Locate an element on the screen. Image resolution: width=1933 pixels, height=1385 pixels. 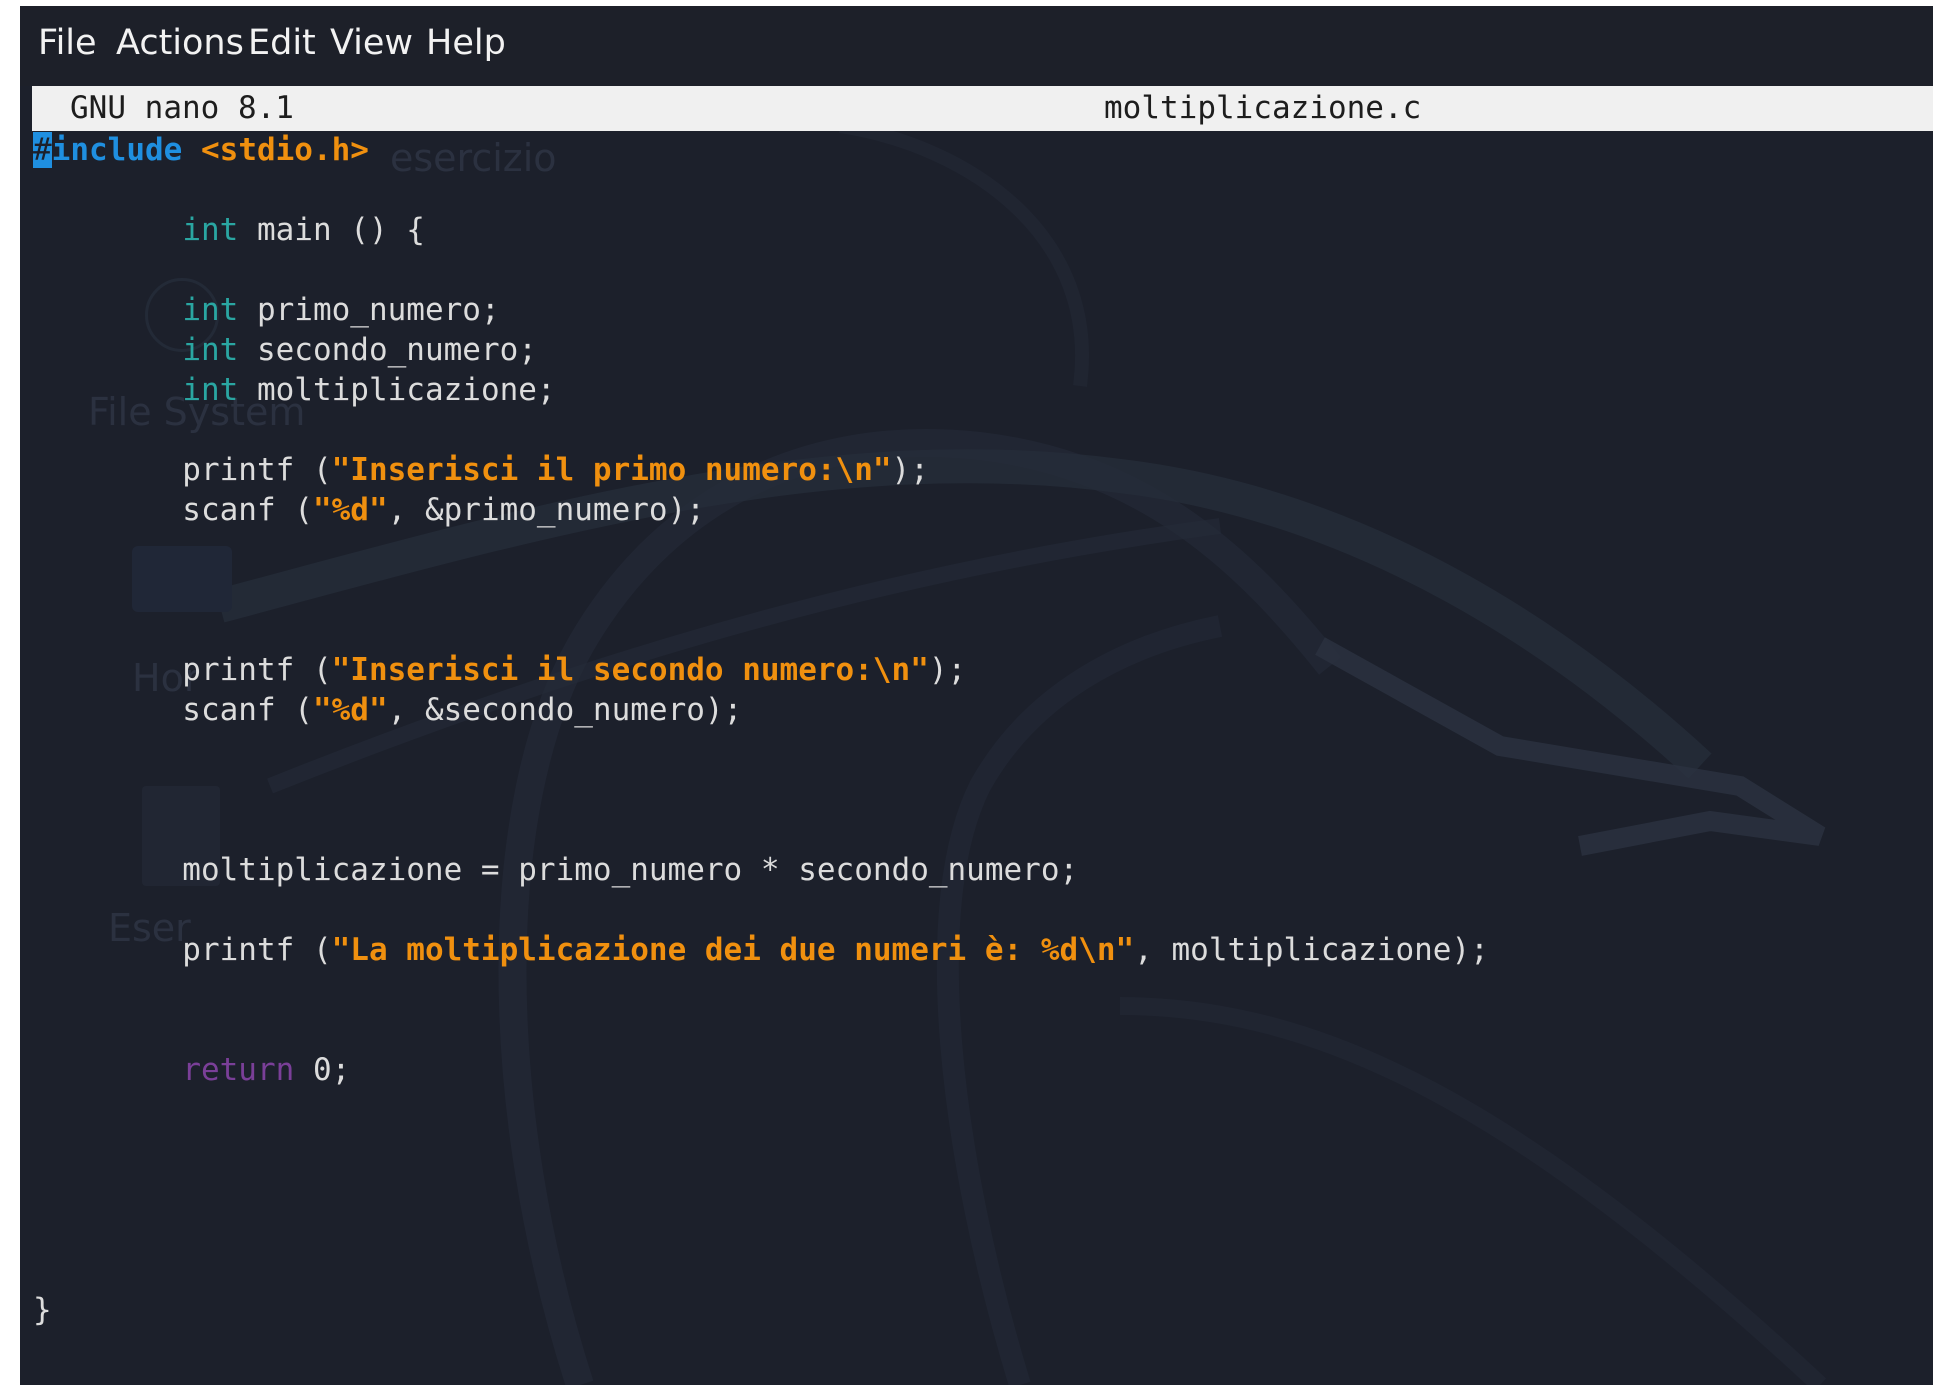
code-token: "Inserisci il primo numero:\n" is located at coordinates (611, 470).